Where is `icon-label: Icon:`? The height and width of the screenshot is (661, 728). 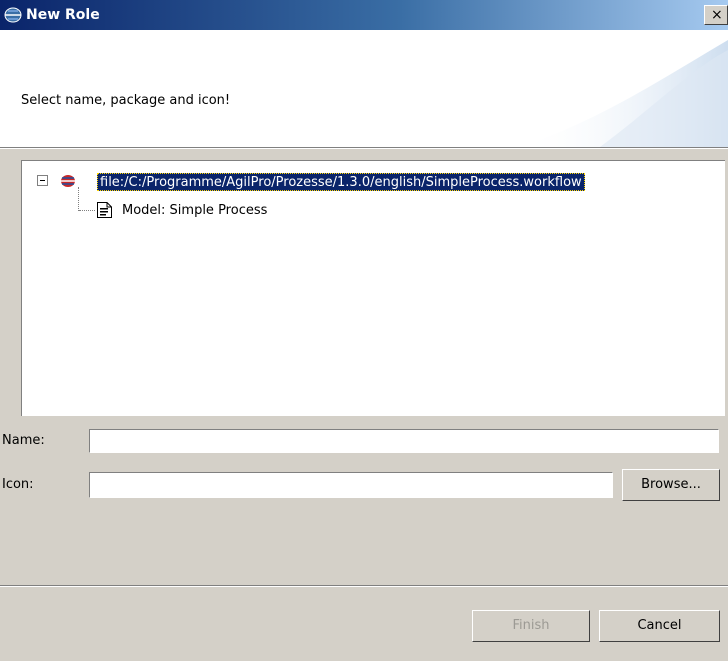 icon-label: Icon: is located at coordinates (18, 484).